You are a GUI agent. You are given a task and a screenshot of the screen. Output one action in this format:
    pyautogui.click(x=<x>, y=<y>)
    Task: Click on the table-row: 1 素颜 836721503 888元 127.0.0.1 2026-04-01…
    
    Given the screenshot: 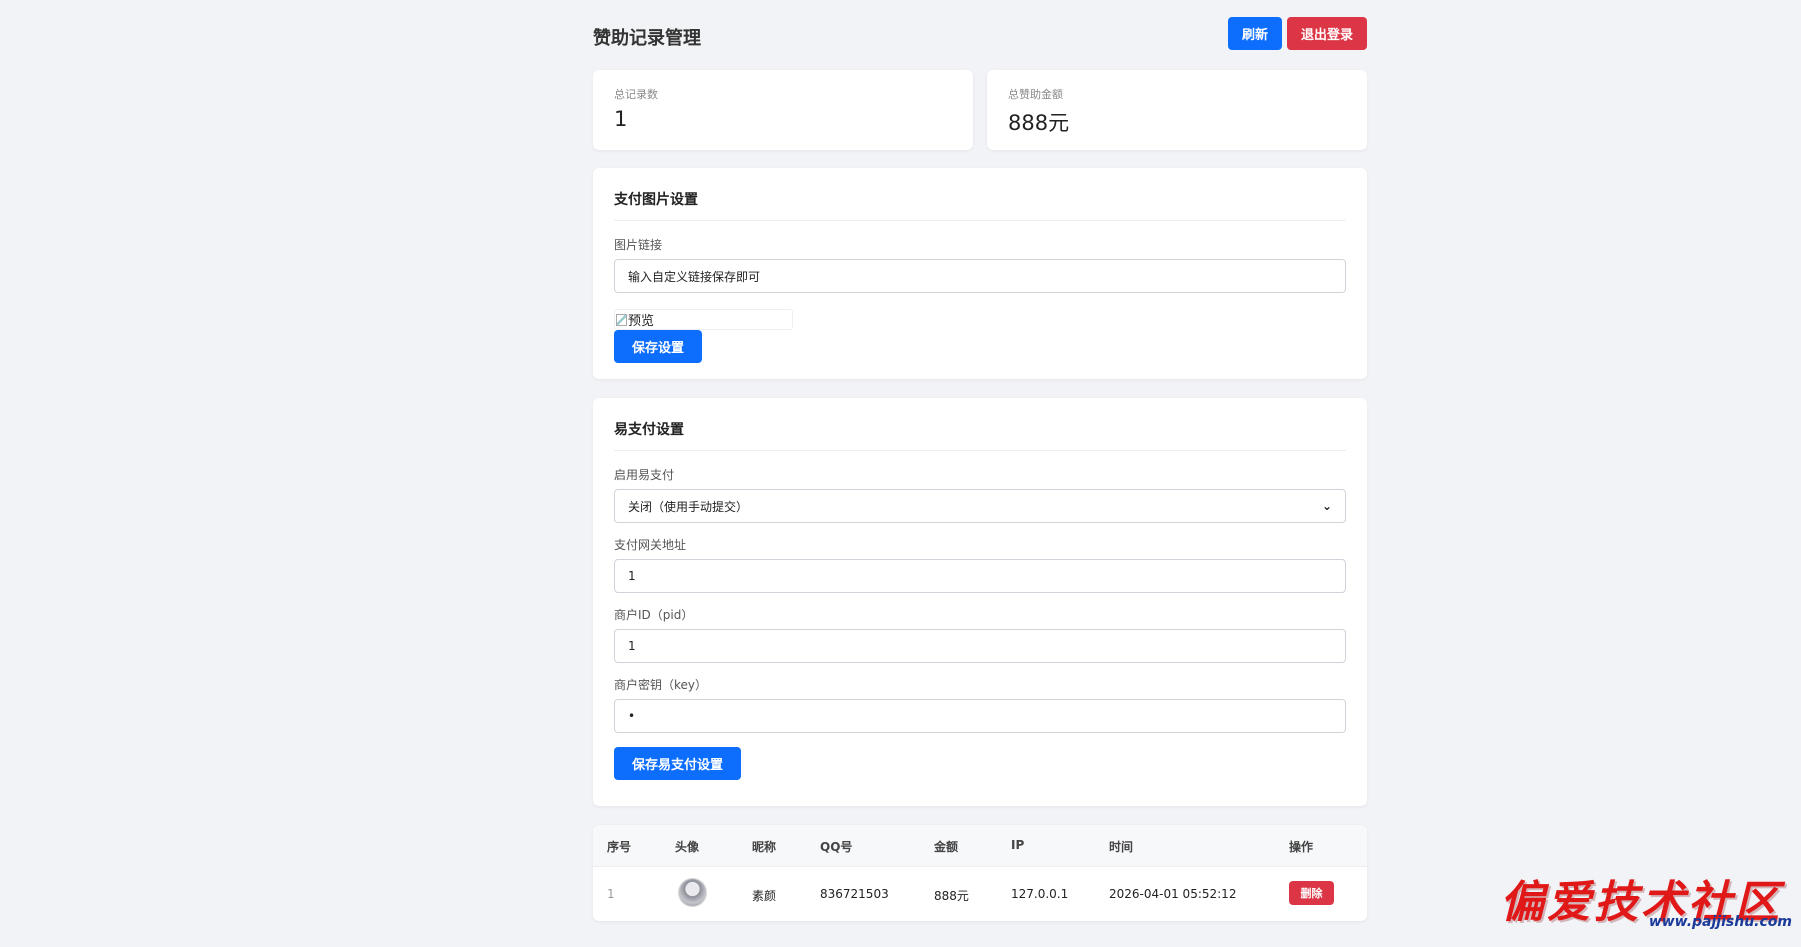 What is the action you would take?
    pyautogui.click(x=980, y=894)
    